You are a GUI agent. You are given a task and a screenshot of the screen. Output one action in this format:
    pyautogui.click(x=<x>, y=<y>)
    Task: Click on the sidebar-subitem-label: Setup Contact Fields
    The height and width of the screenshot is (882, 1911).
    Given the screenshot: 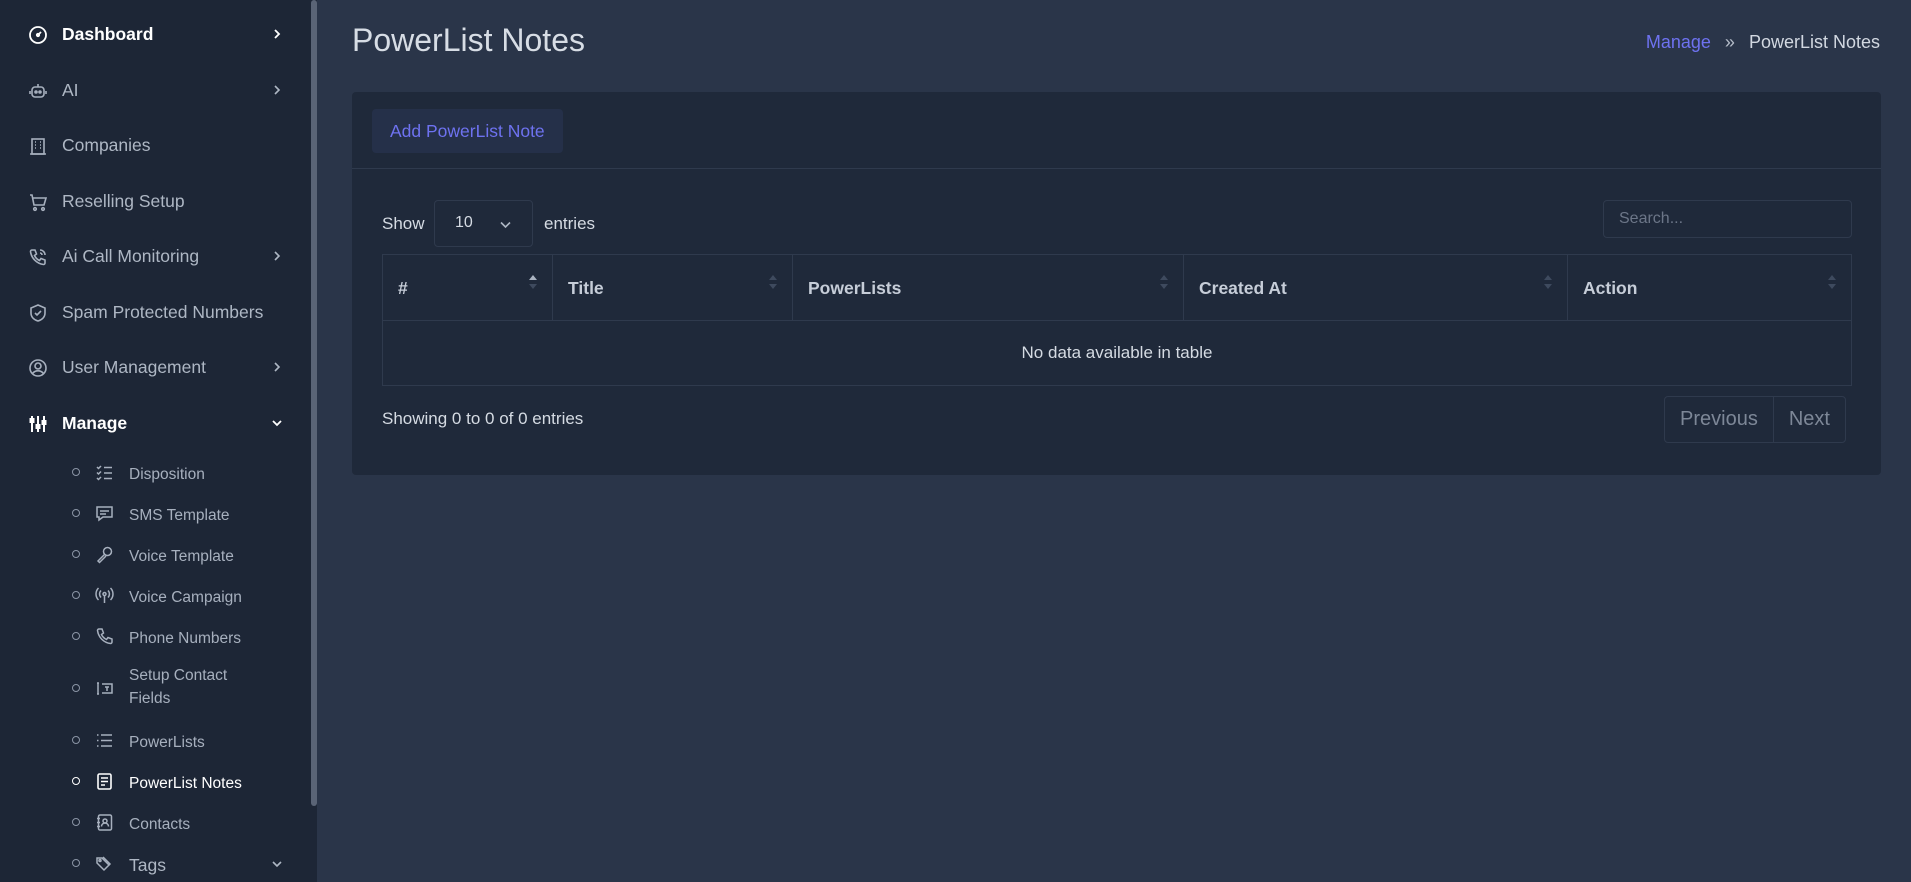 What is the action you would take?
    pyautogui.click(x=178, y=687)
    